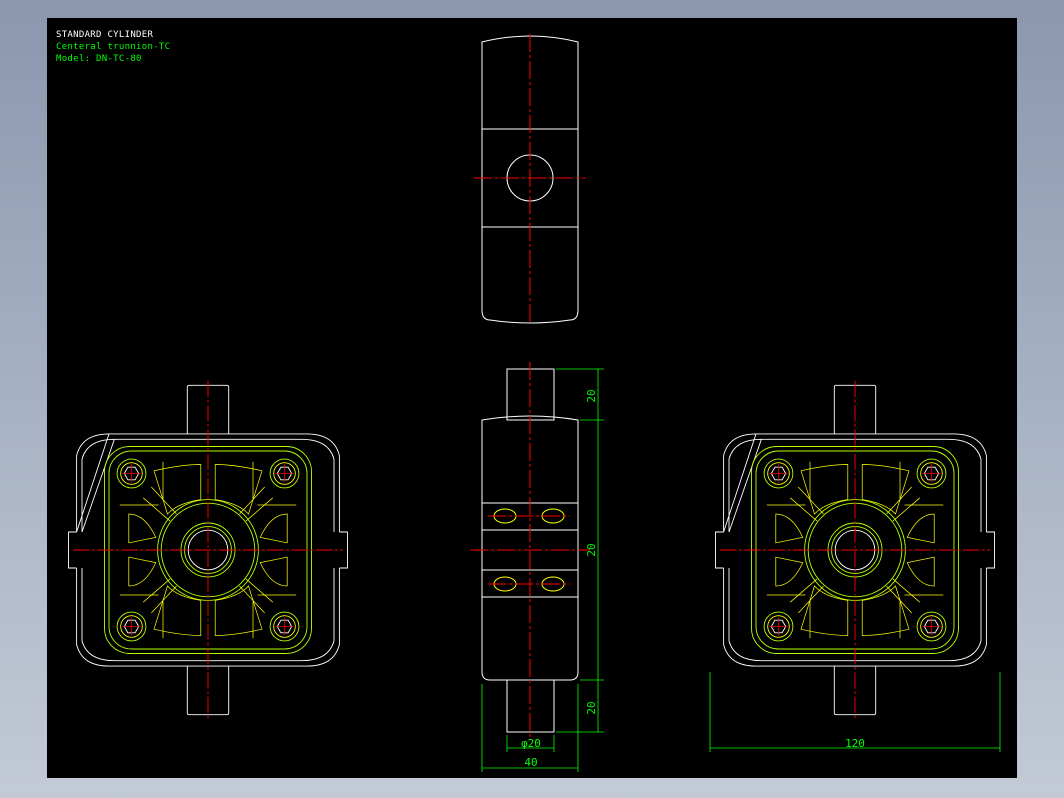 The width and height of the screenshot is (1064, 798). Describe the element at coordinates (208, 550) in the screenshot. I see `left-end-view` at that location.